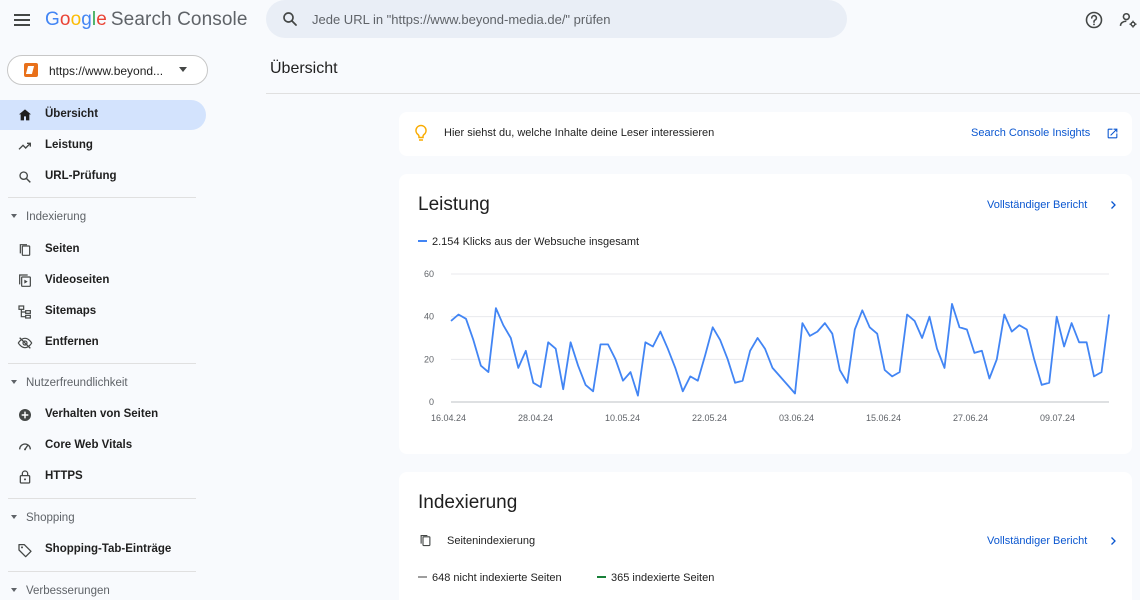 The image size is (1140, 600). What do you see at coordinates (24, 312) in the screenshot?
I see `sitemap-icon` at bounding box center [24, 312].